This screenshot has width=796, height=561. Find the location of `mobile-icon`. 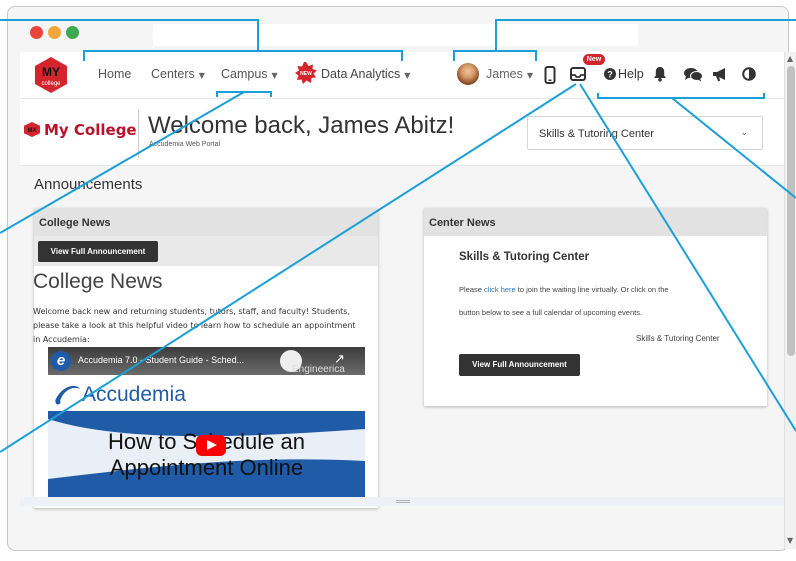

mobile-icon is located at coordinates (550, 75).